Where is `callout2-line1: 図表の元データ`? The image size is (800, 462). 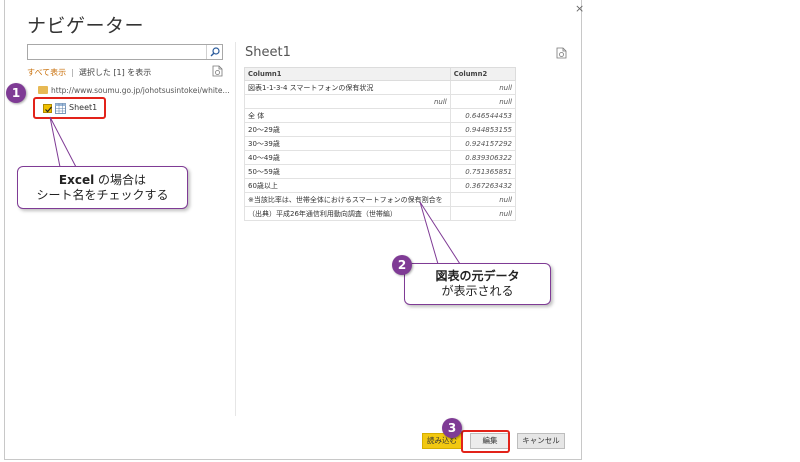
callout2-line1: 図表の元データ is located at coordinates (477, 276).